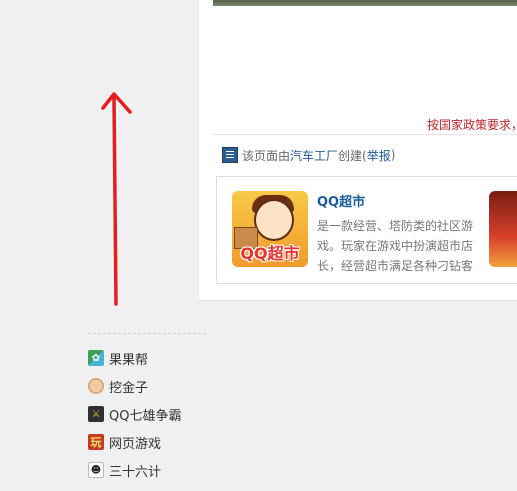 The height and width of the screenshot is (491, 517). Describe the element at coordinates (116, 199) in the screenshot. I see `annotation-arrow` at that location.